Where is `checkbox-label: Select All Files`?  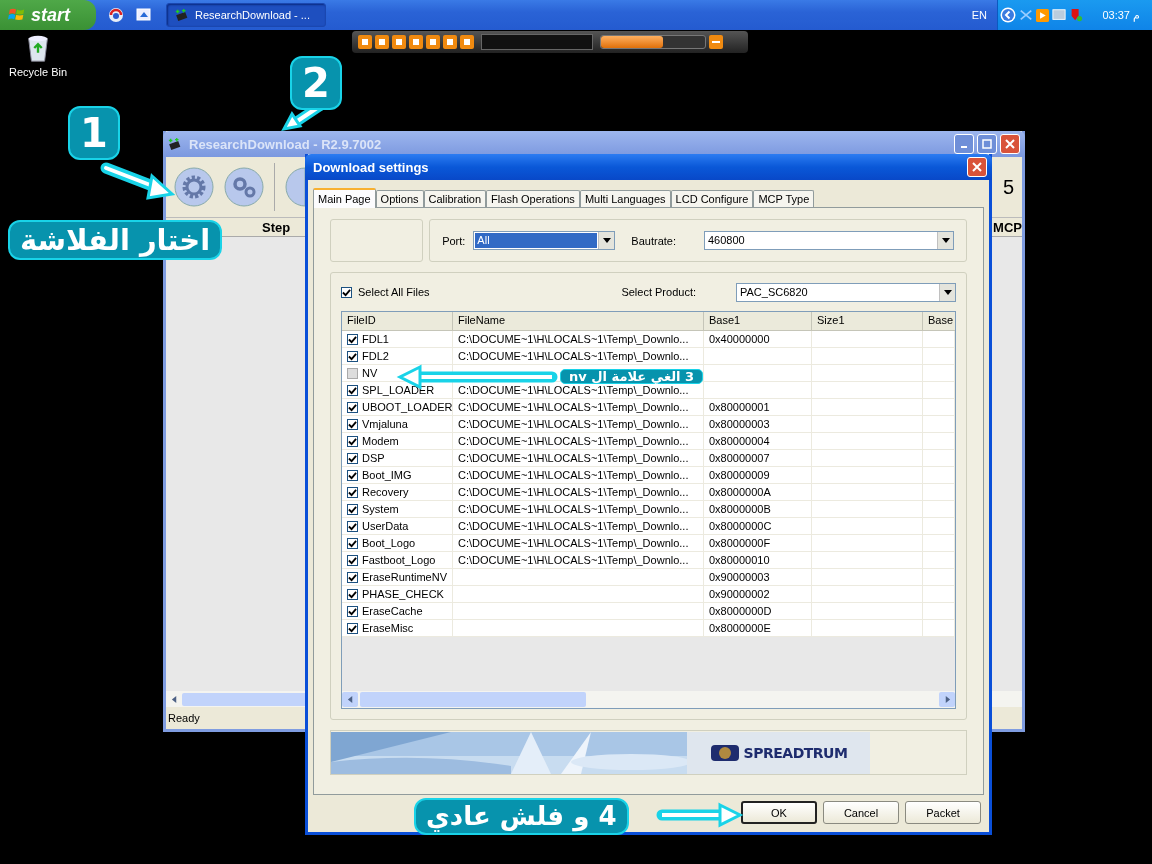
checkbox-label: Select All Files is located at coordinates (394, 292).